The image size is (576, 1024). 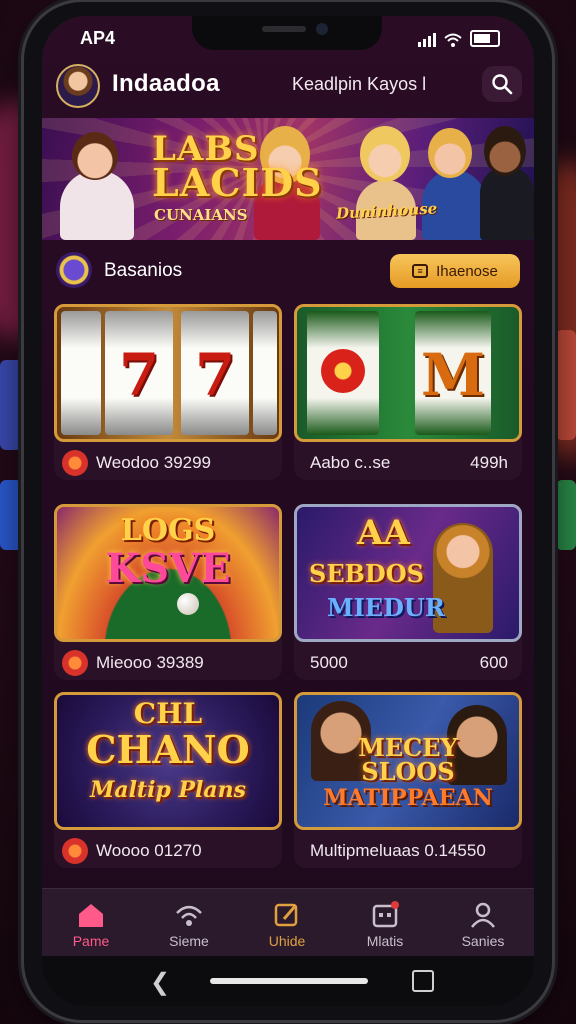 What do you see at coordinates (288, 87) in the screenshot?
I see `app-header: Indaadoa Keadlpin Kayos l` at bounding box center [288, 87].